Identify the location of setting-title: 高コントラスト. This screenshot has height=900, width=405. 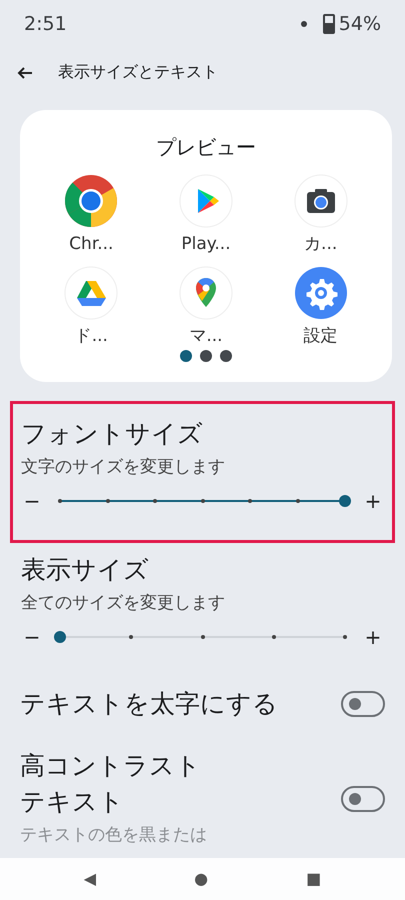
(111, 766).